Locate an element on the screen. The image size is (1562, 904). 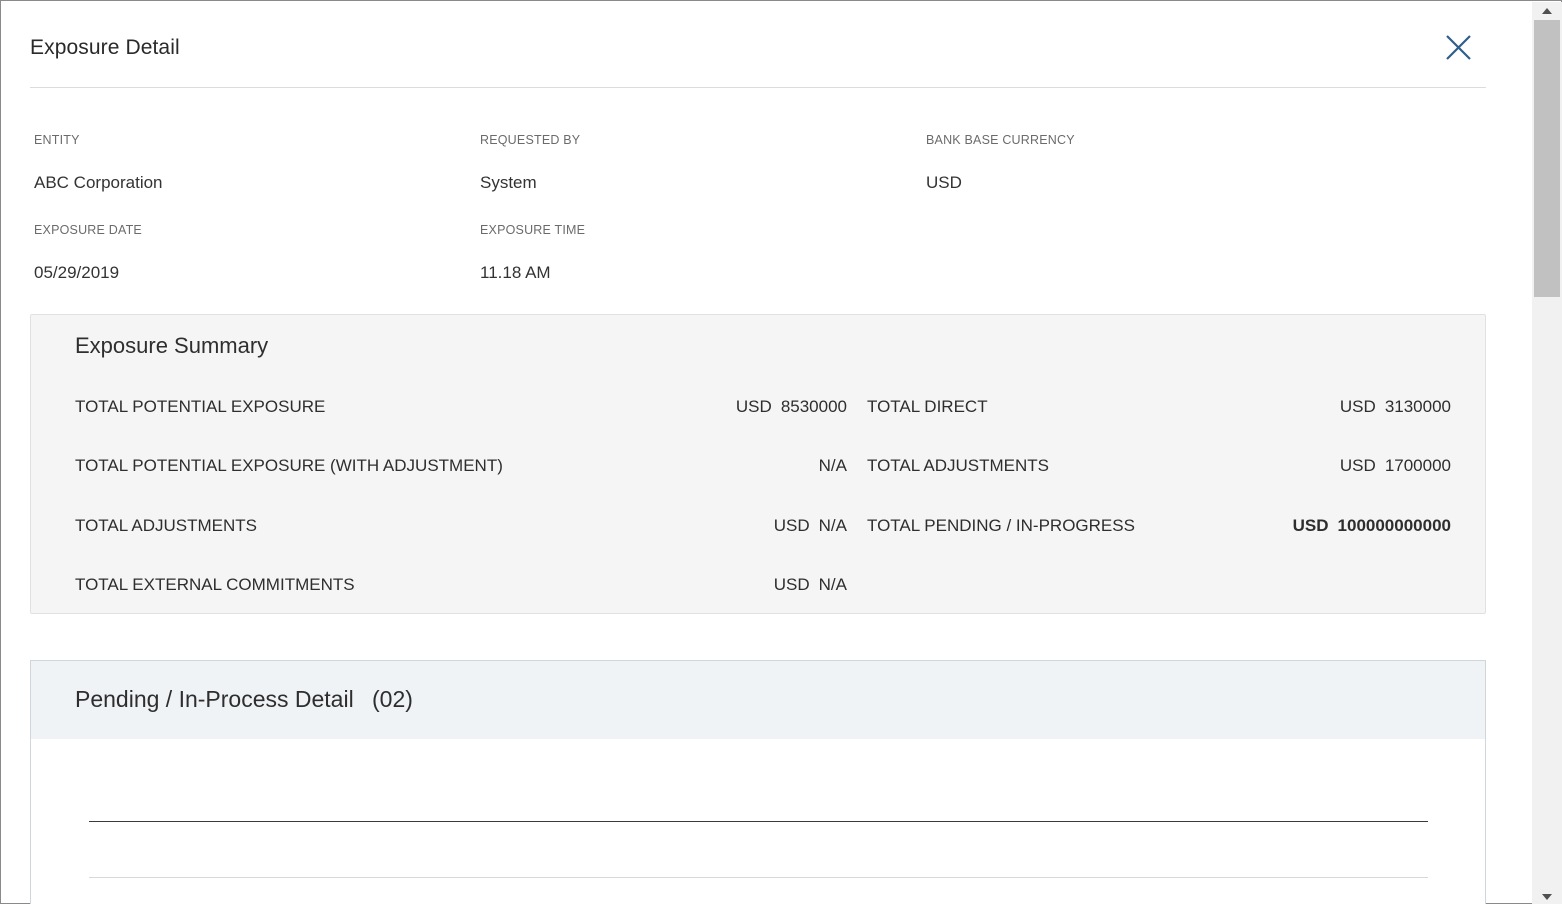
summary-row-amount: 8530000 is located at coordinates (813, 406).